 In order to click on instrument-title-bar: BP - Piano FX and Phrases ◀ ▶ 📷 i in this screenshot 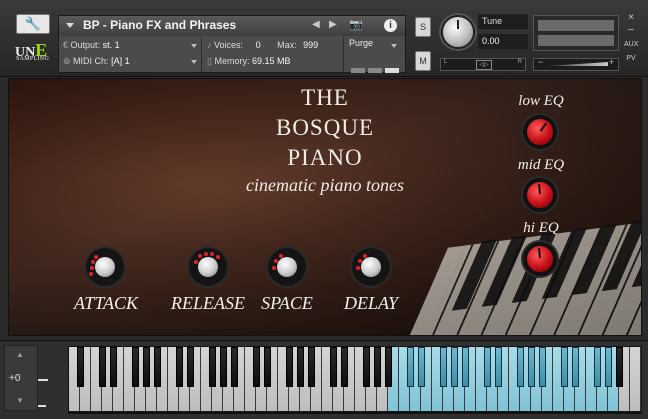, I will do `click(232, 26)`.